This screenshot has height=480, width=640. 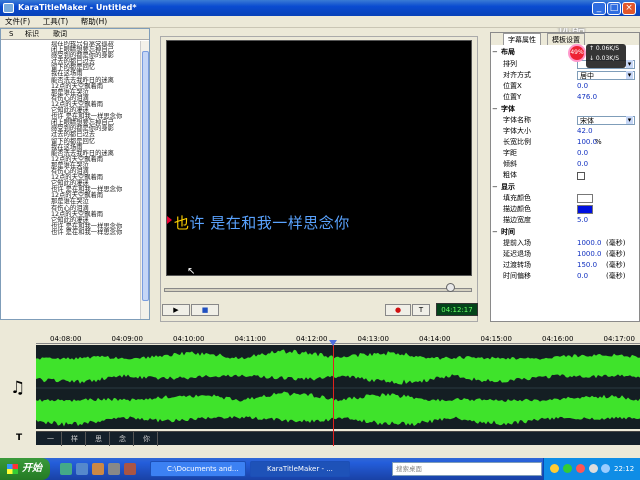 I want to click on timeline-scrollbar, so click(x=338, y=450).